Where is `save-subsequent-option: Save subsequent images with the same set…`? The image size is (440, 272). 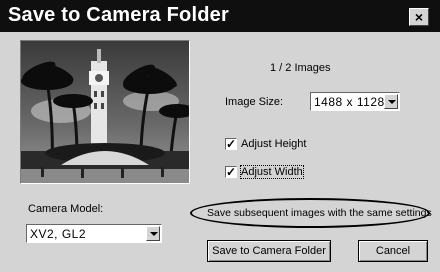
save-subsequent-option: Save subsequent images with the same set… is located at coordinates (319, 213).